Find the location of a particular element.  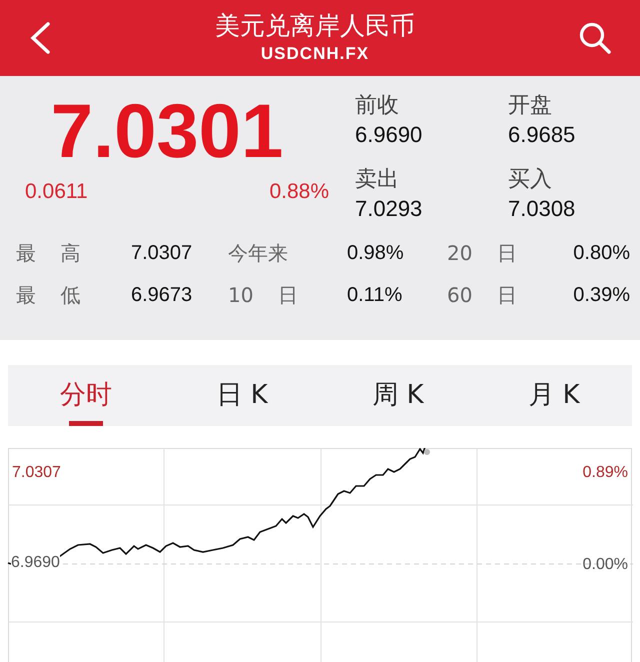

stat-label: 今年来 is located at coordinates (258, 253).